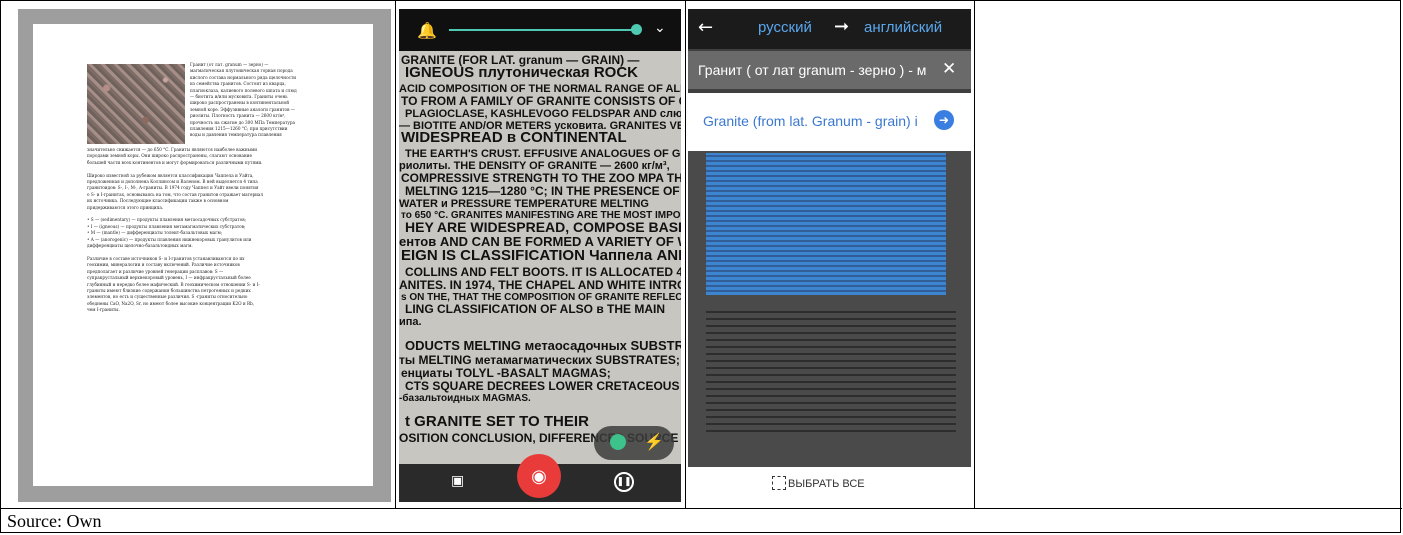 The image size is (1403, 535). What do you see at coordinates (660, 28) in the screenshot?
I see `chevron-down-icon: ⌄` at bounding box center [660, 28].